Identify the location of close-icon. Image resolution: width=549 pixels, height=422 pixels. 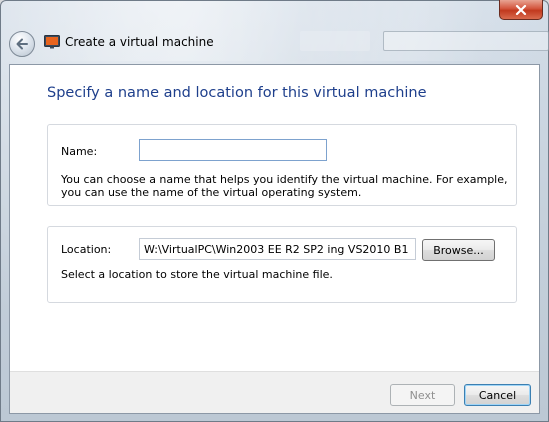
(521, 9).